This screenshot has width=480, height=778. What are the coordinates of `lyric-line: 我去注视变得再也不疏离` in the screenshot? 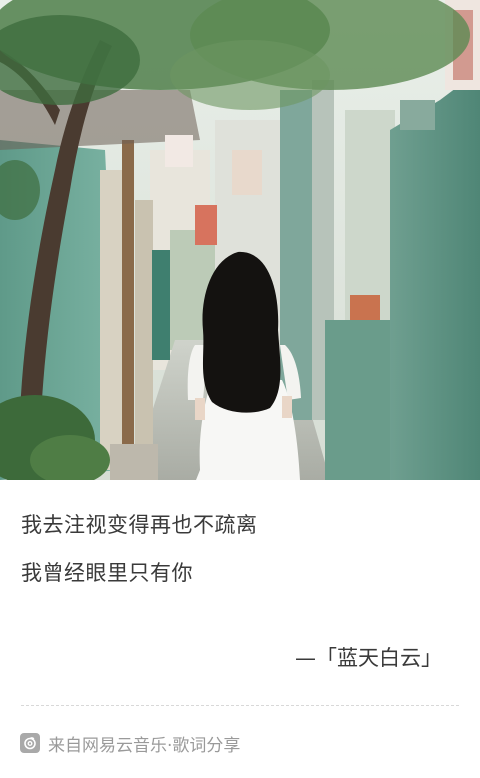 It's located at (139, 525).